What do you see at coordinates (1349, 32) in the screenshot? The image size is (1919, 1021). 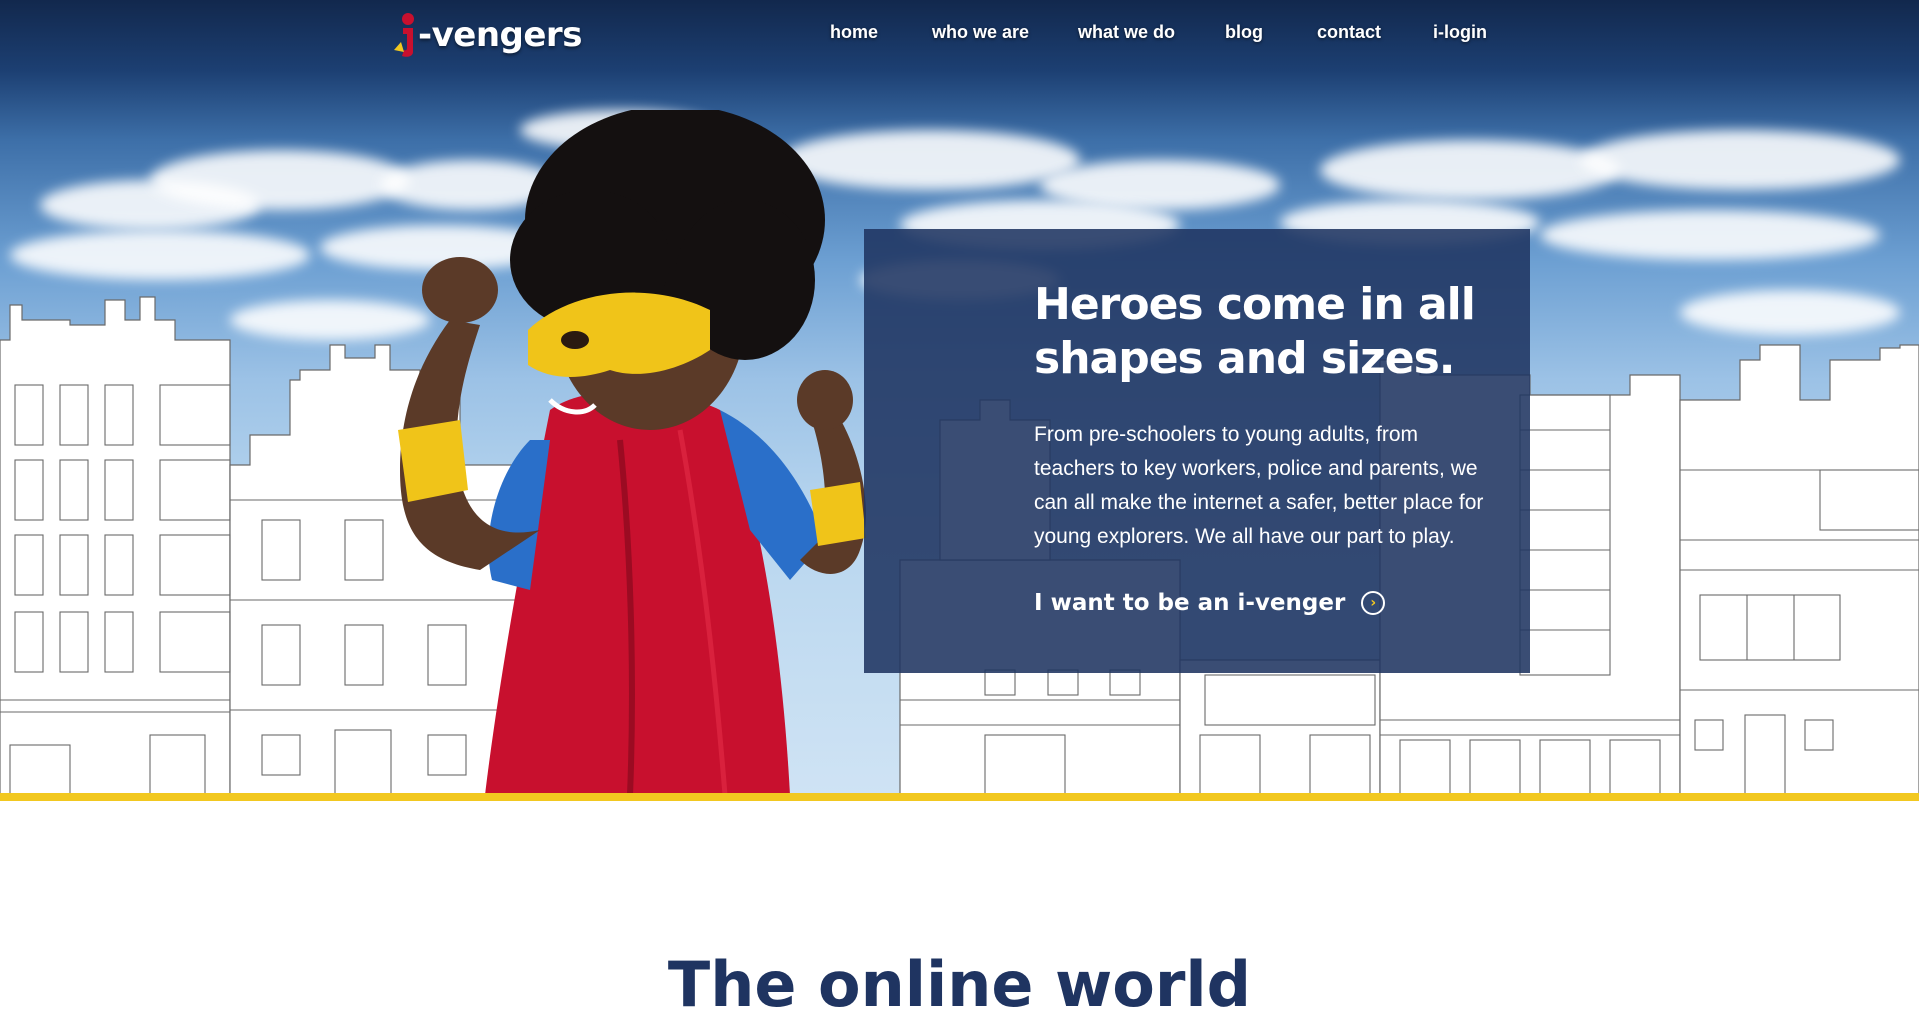 I see `nav-item-contact: contact` at bounding box center [1349, 32].